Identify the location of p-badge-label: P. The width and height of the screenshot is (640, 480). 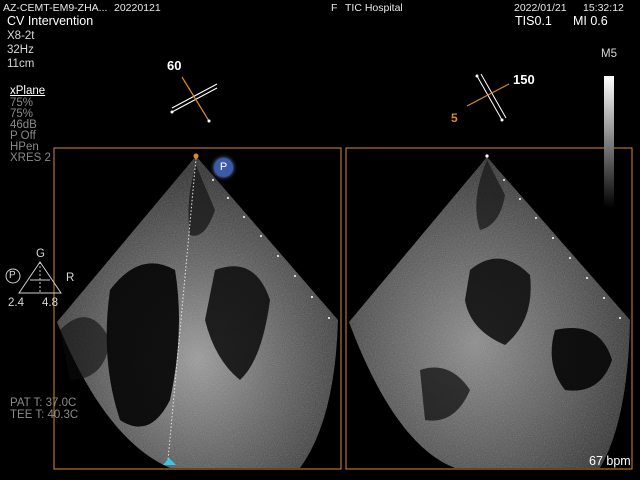
(223, 167).